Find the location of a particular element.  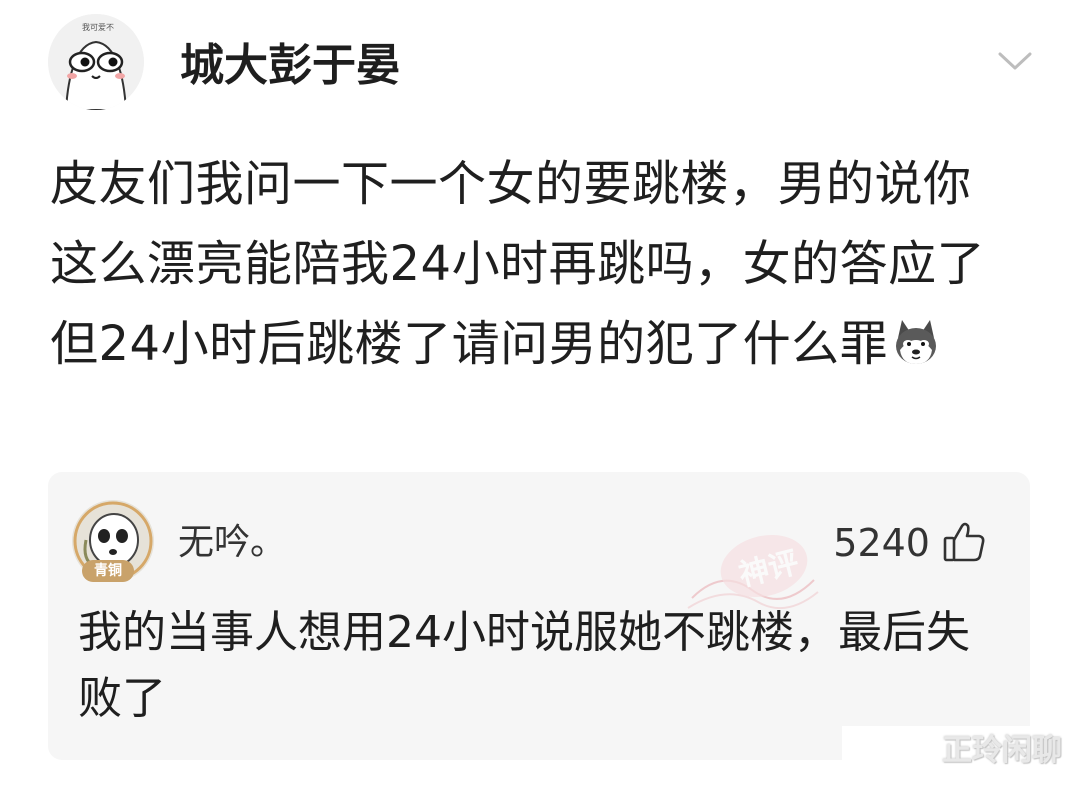

rank-badge: 青铜 is located at coordinates (108, 571).